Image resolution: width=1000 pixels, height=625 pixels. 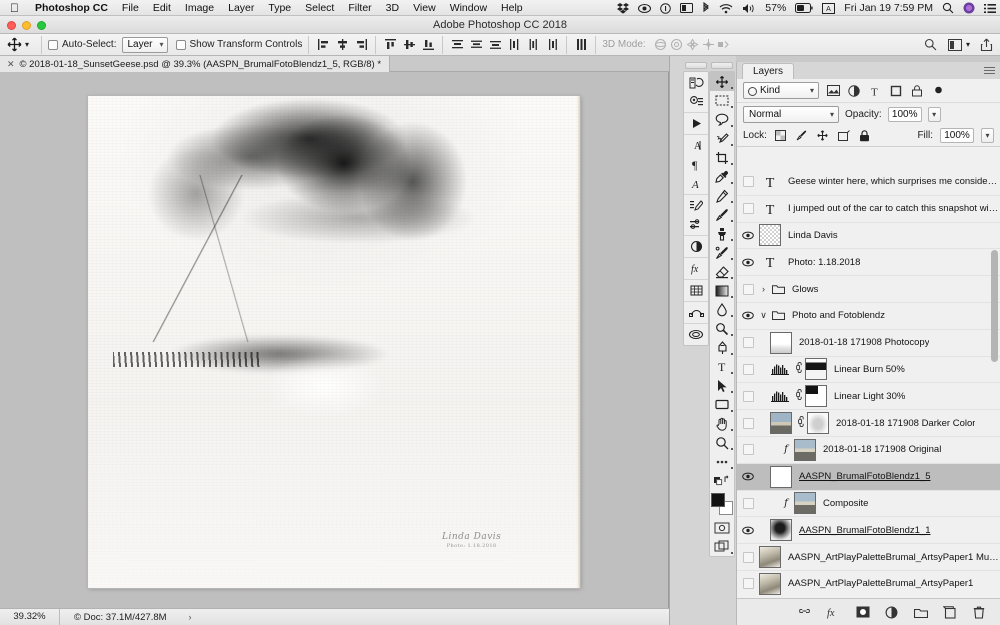 I want to click on layer-name: Photo and Fotoblendz, so click(x=838, y=315).